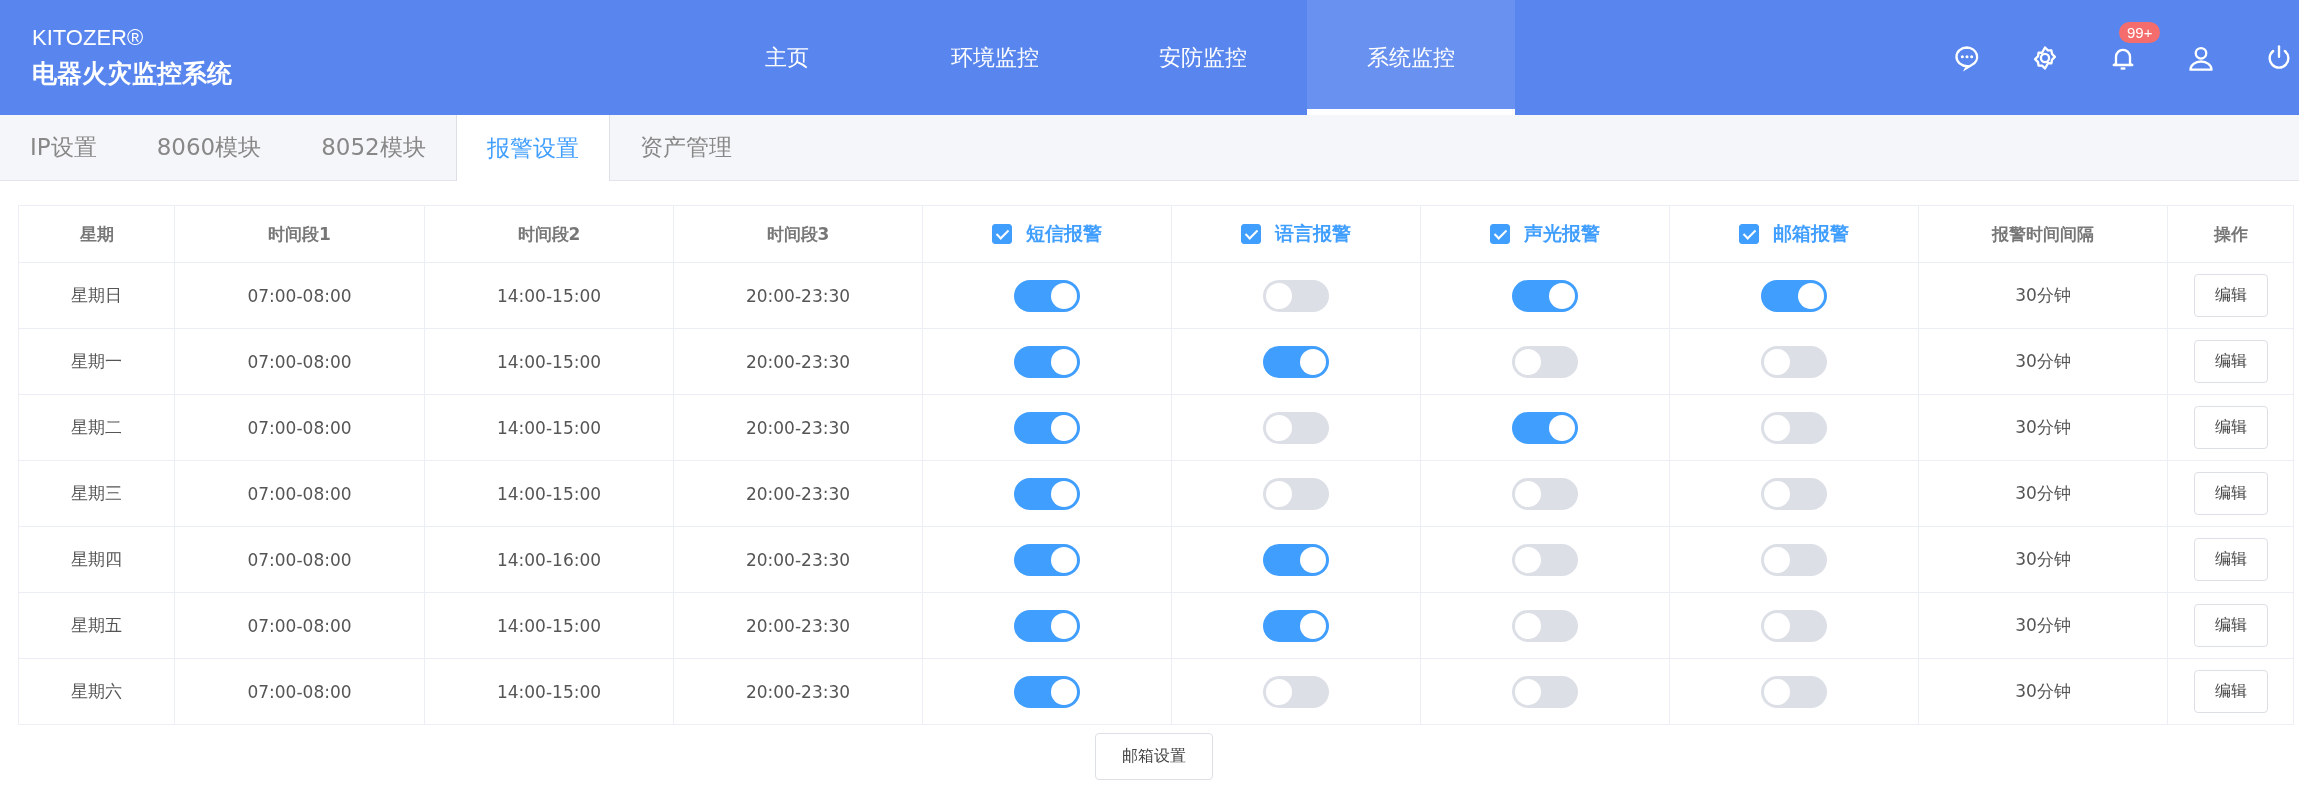  I want to click on table-cell: 14:00-16:00, so click(549, 559).